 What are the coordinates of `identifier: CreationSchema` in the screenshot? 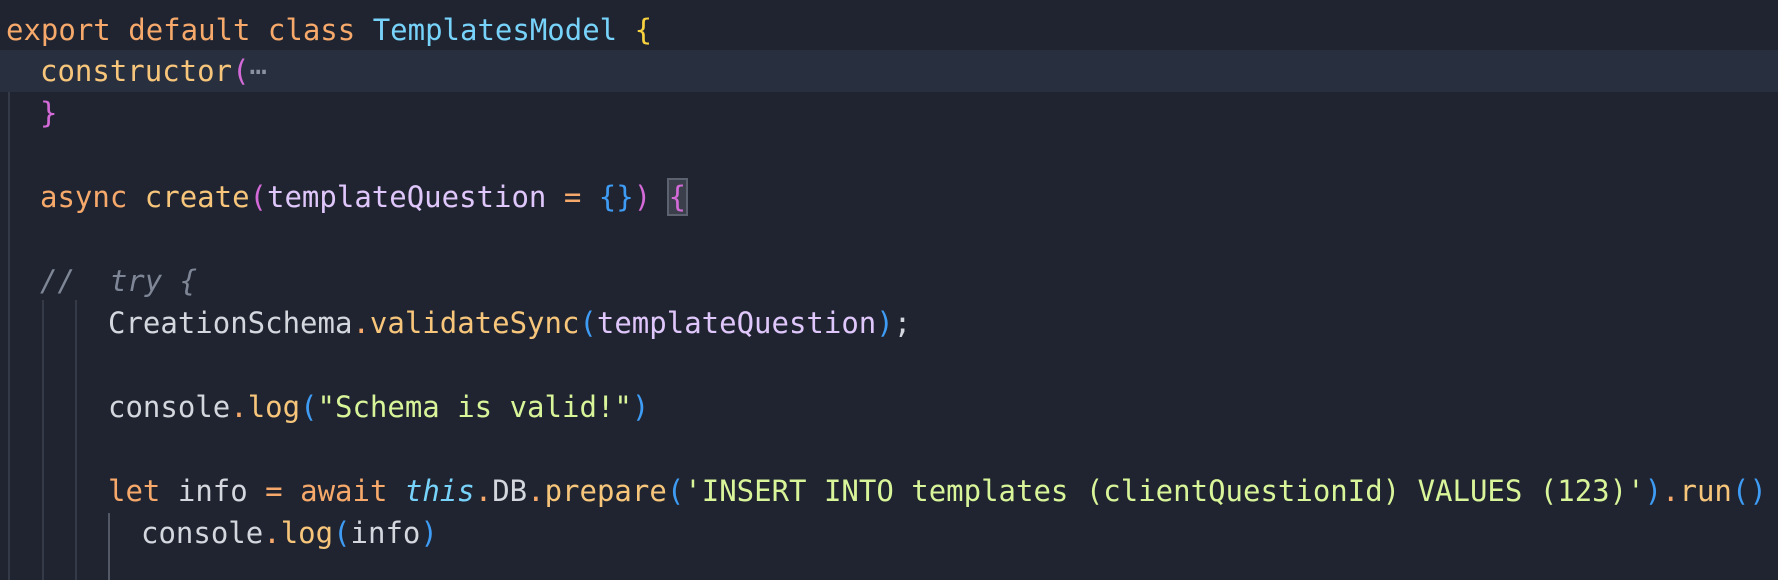 It's located at (230, 323).